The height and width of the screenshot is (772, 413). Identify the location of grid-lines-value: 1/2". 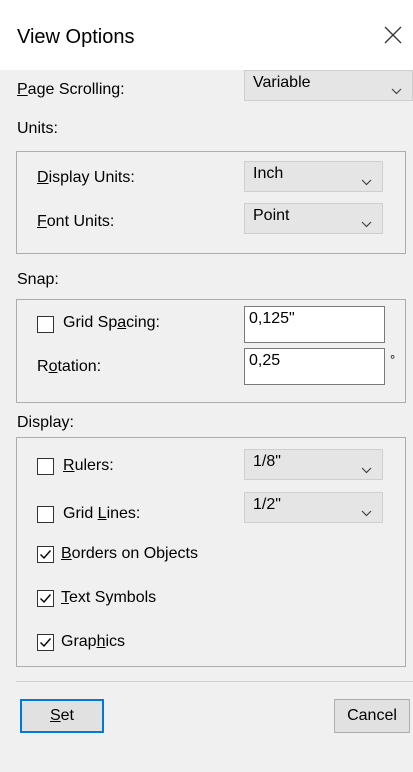
(267, 504).